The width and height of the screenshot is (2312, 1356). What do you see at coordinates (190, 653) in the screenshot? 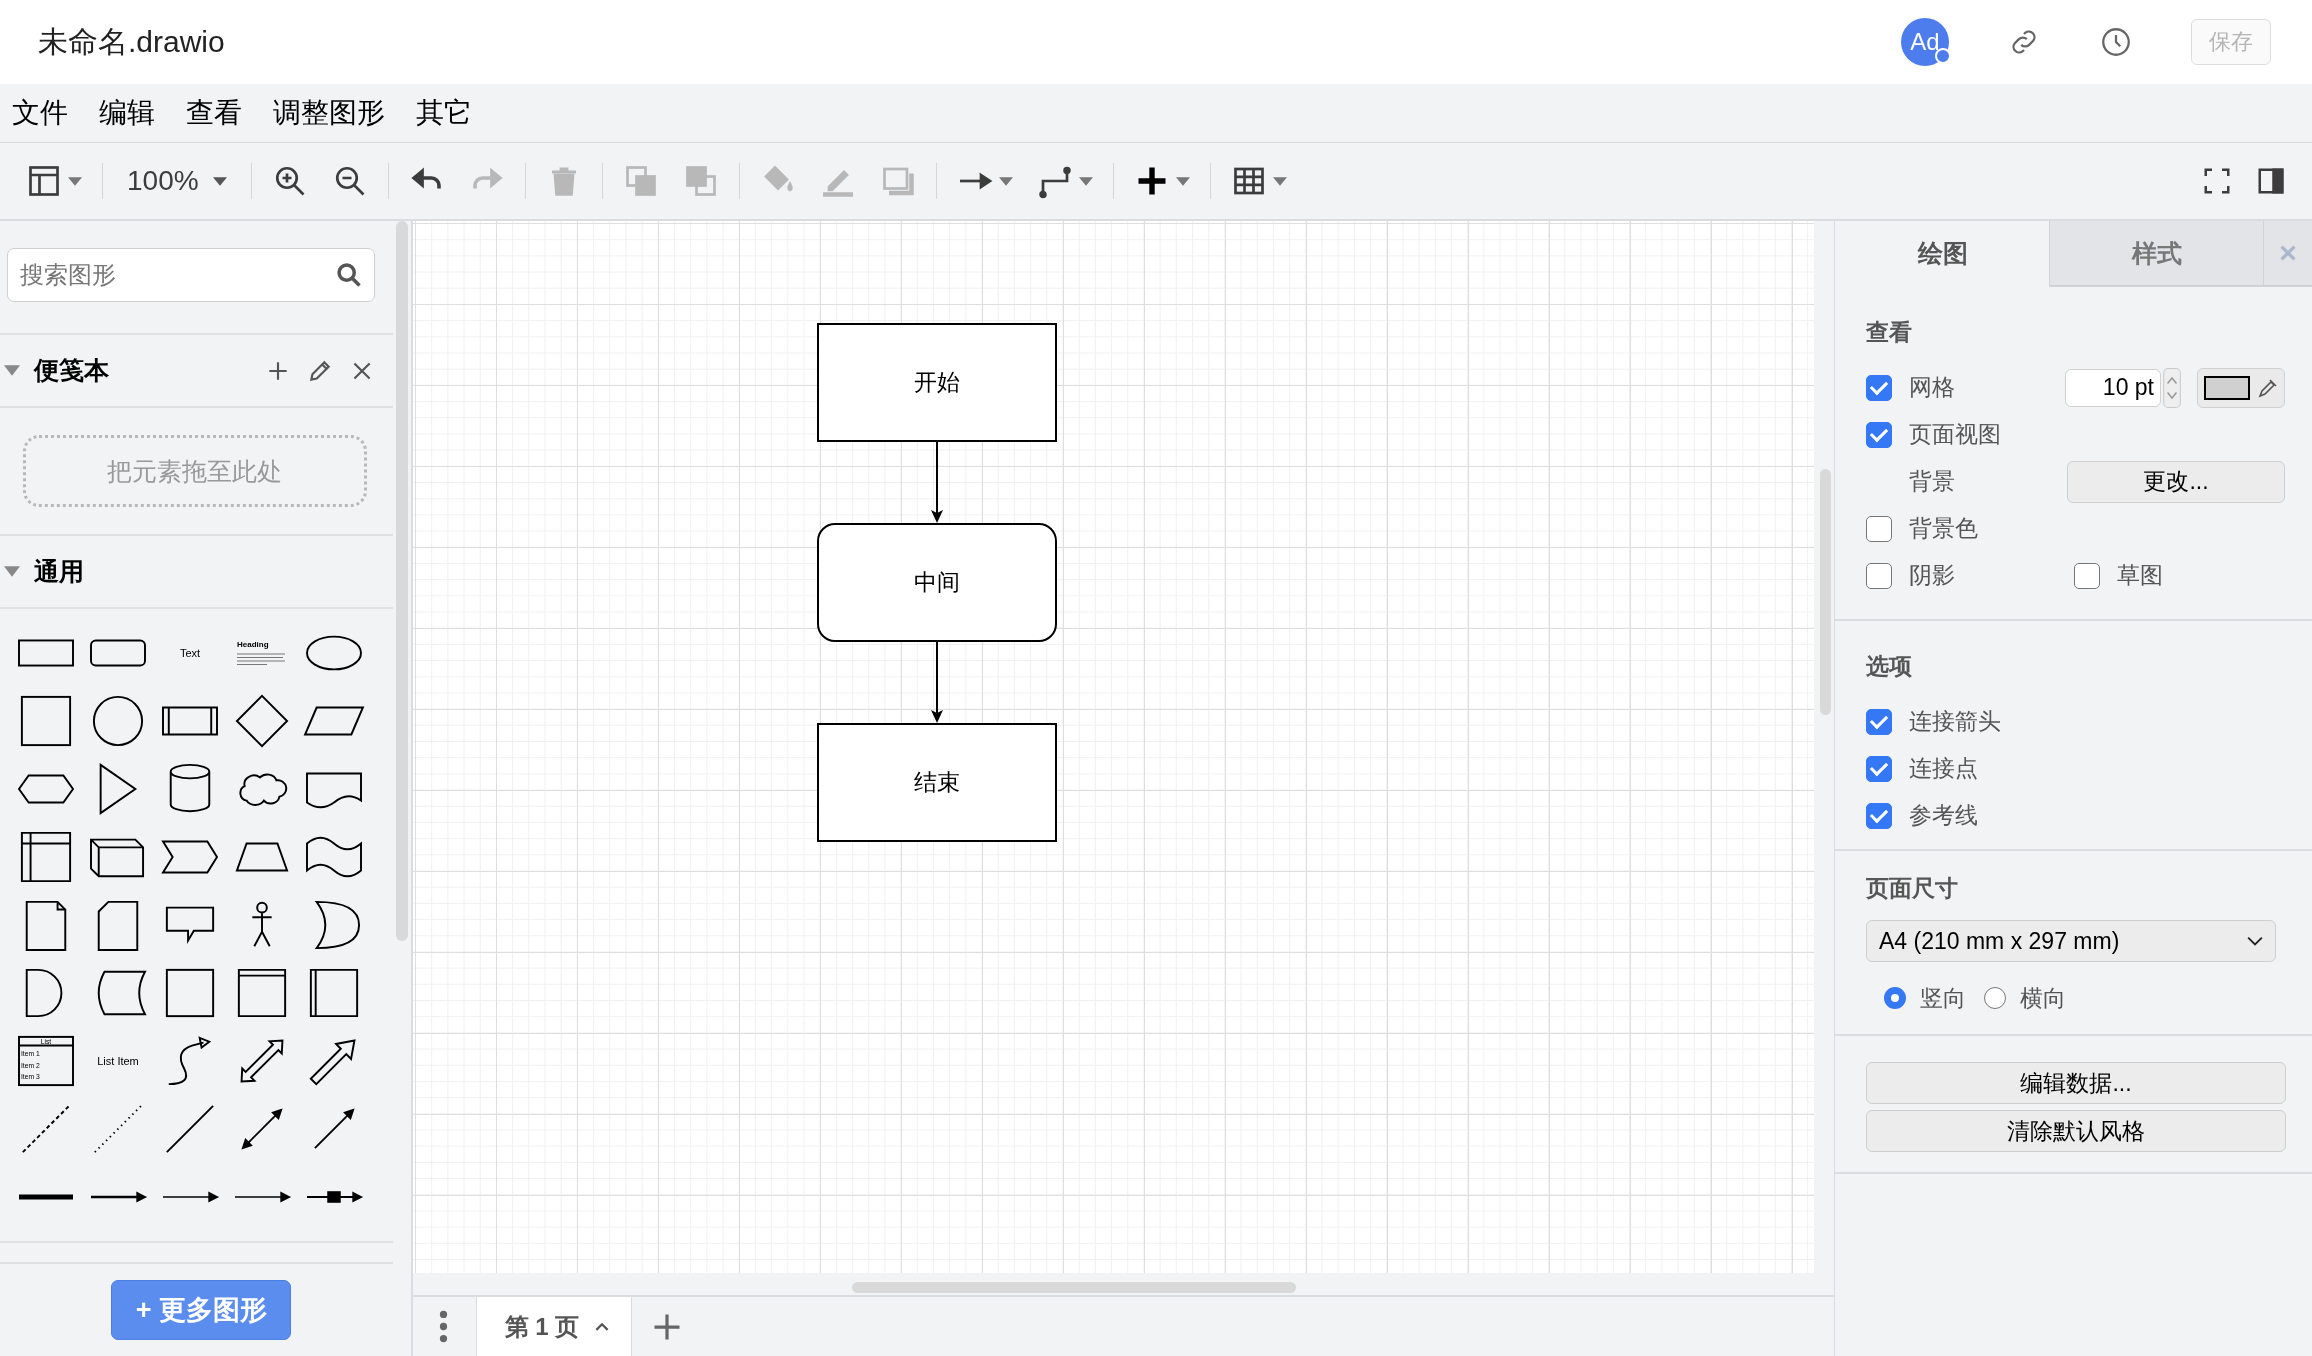
I see `text-shape: Text` at bounding box center [190, 653].